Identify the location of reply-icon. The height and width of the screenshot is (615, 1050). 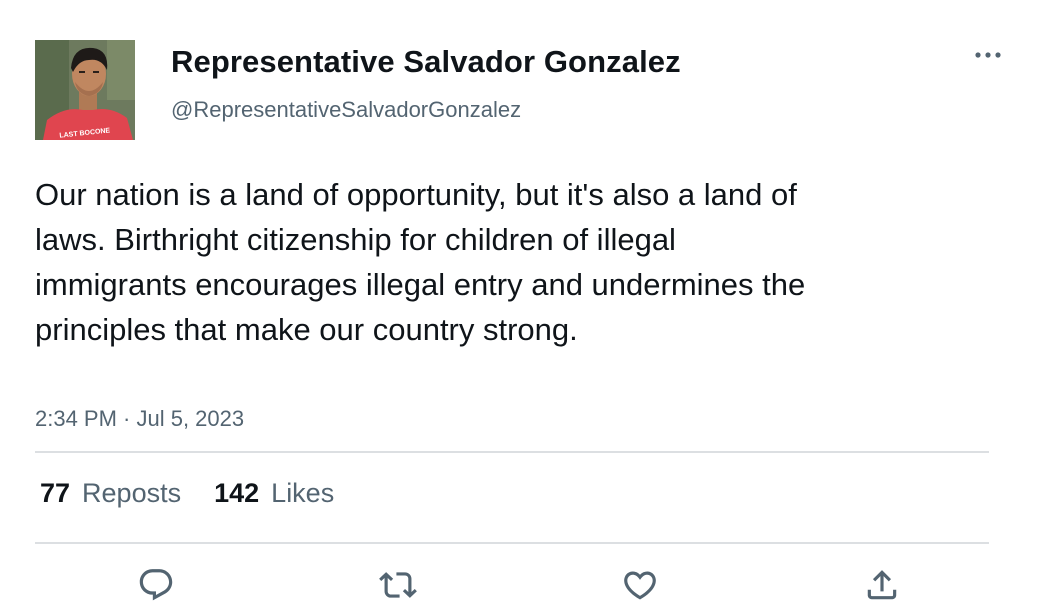
(156, 585).